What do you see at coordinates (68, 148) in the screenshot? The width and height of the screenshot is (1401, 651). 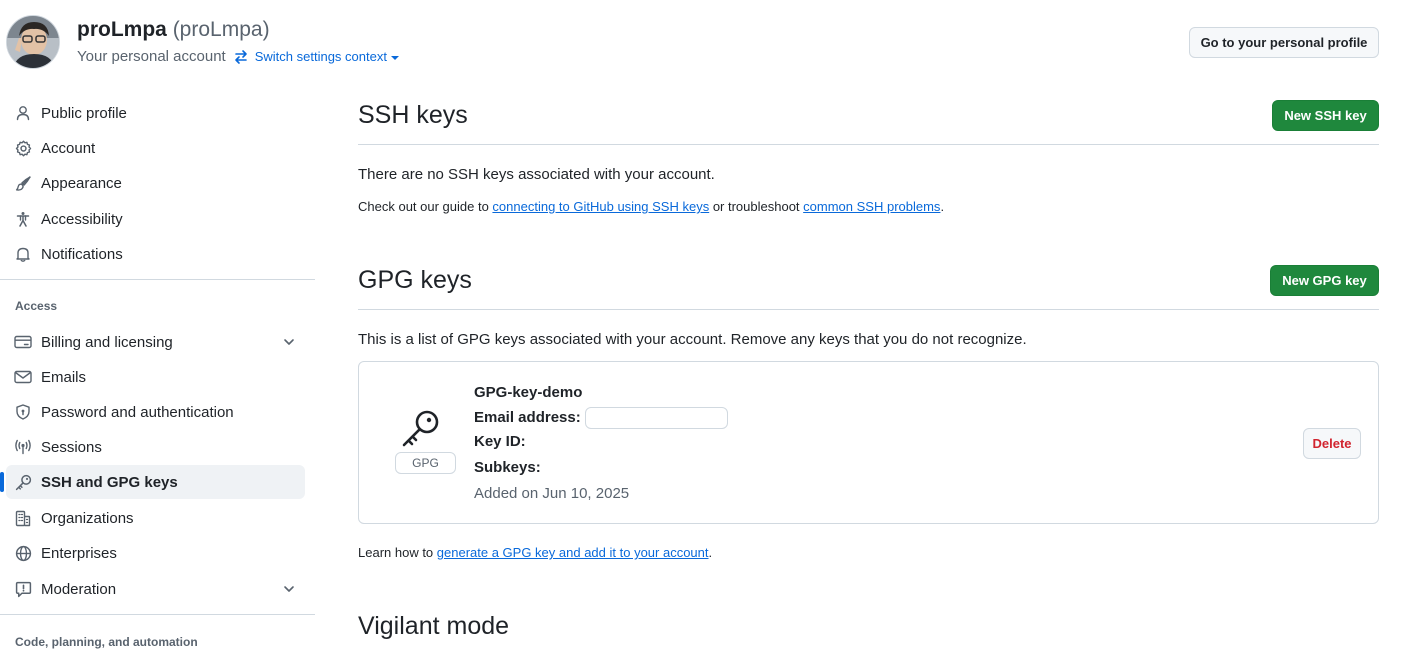 I see `sidebar-item-label: Account` at bounding box center [68, 148].